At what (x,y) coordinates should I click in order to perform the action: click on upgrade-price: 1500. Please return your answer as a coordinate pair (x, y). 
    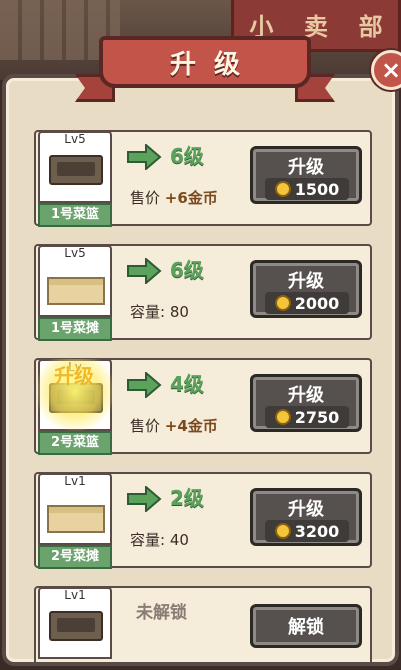
    Looking at the image, I should click on (307, 189).